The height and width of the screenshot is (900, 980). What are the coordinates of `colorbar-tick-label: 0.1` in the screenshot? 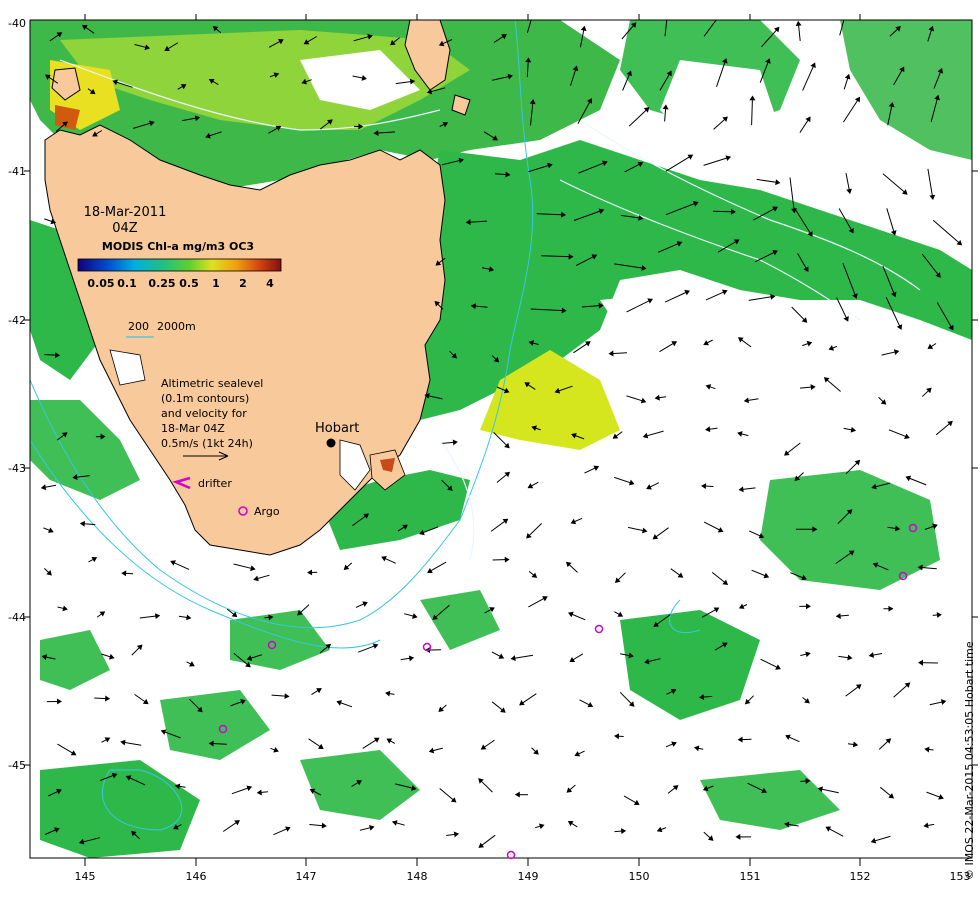 It's located at (127, 283).